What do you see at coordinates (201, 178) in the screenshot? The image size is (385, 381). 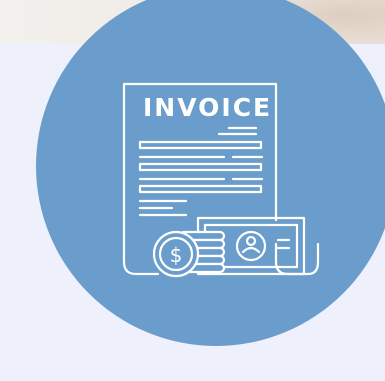 I see `document-text-lines` at bounding box center [201, 178].